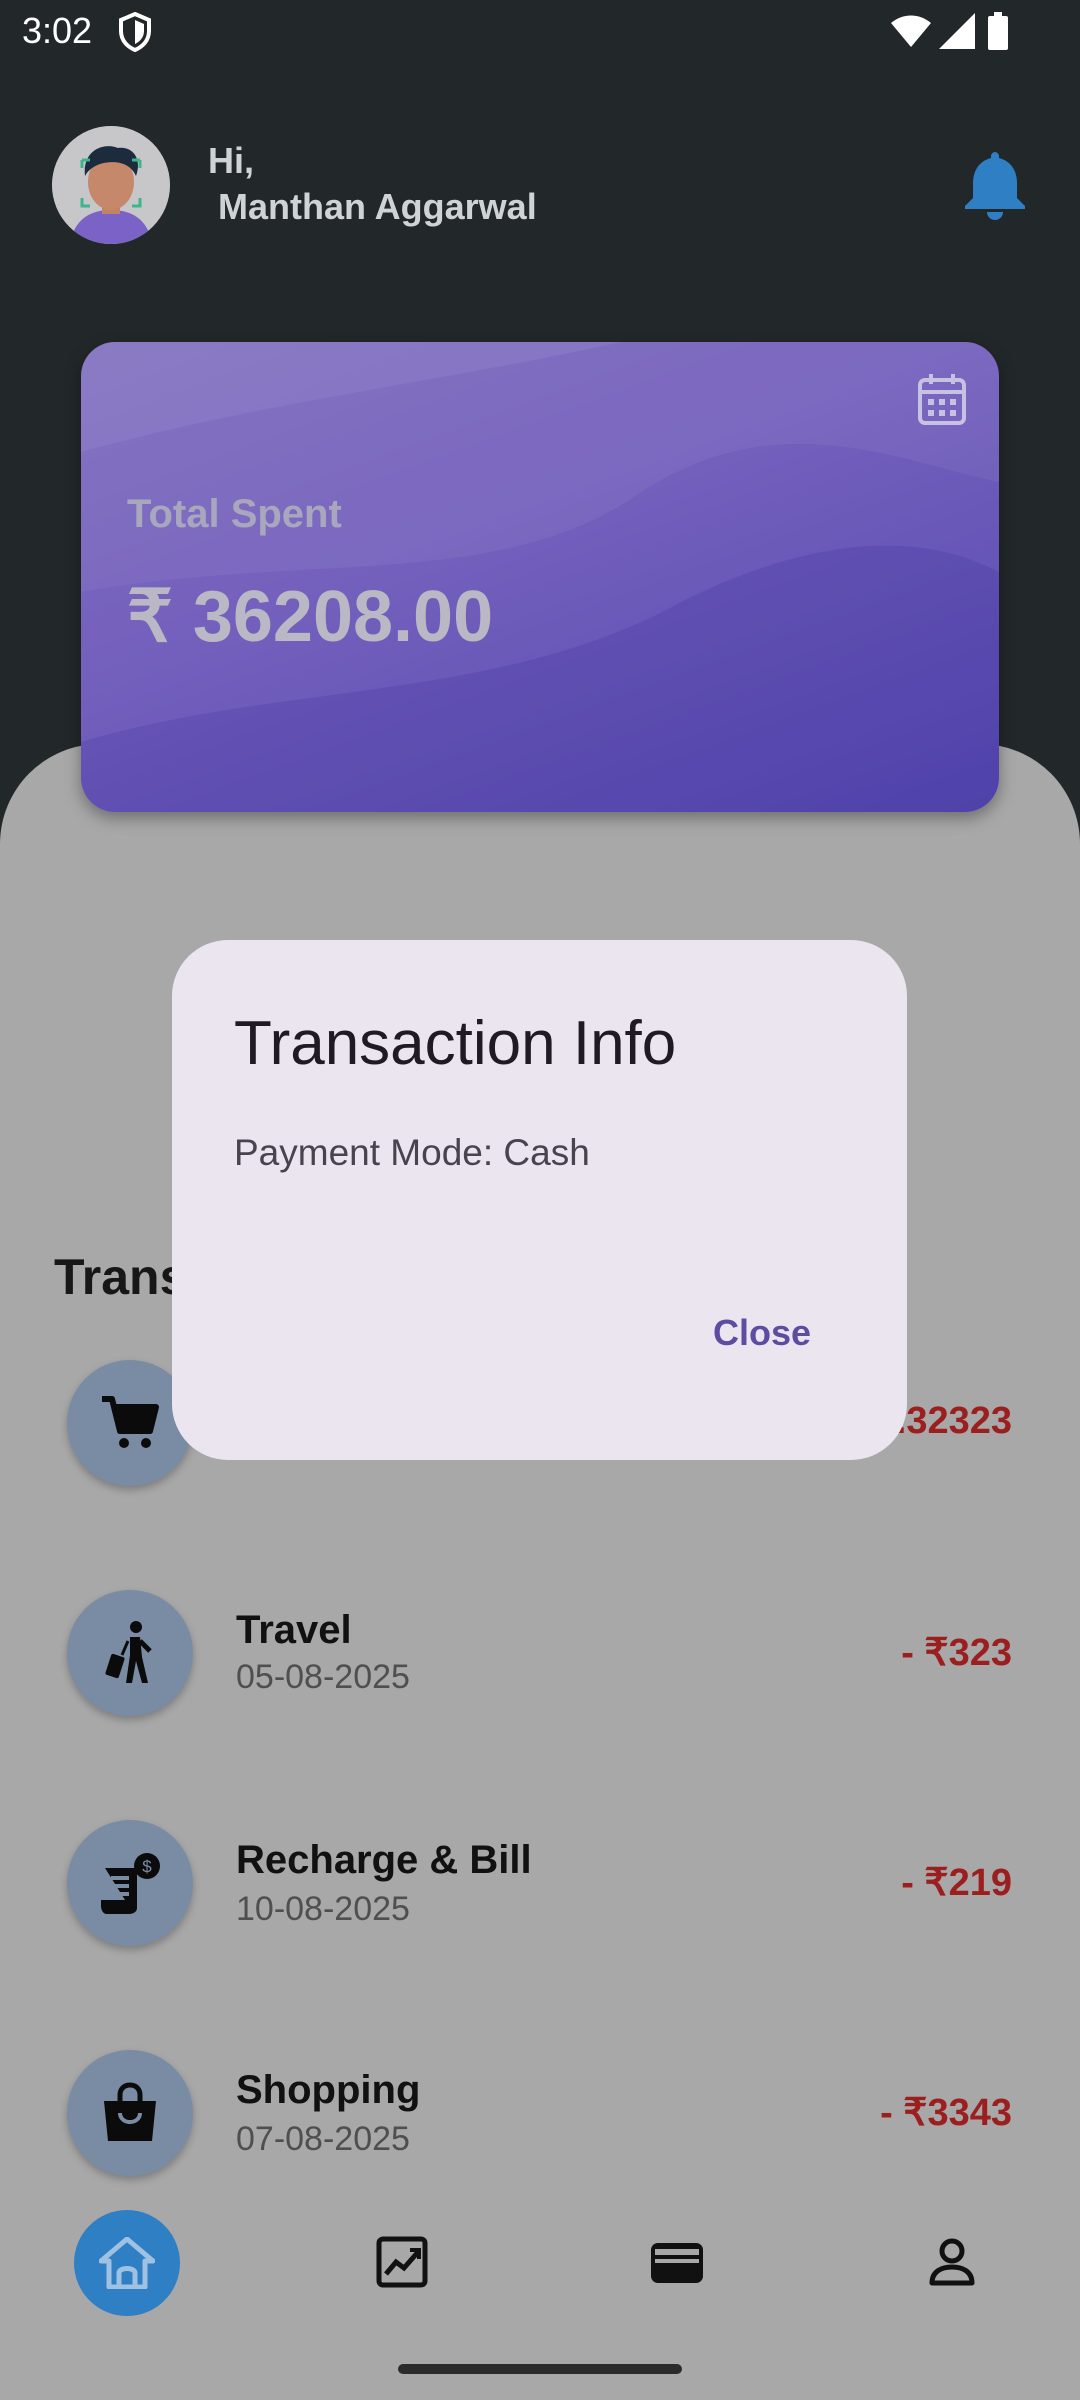 This screenshot has width=1080, height=2400. What do you see at coordinates (130, 1422) in the screenshot?
I see `shopping-cart-icon` at bounding box center [130, 1422].